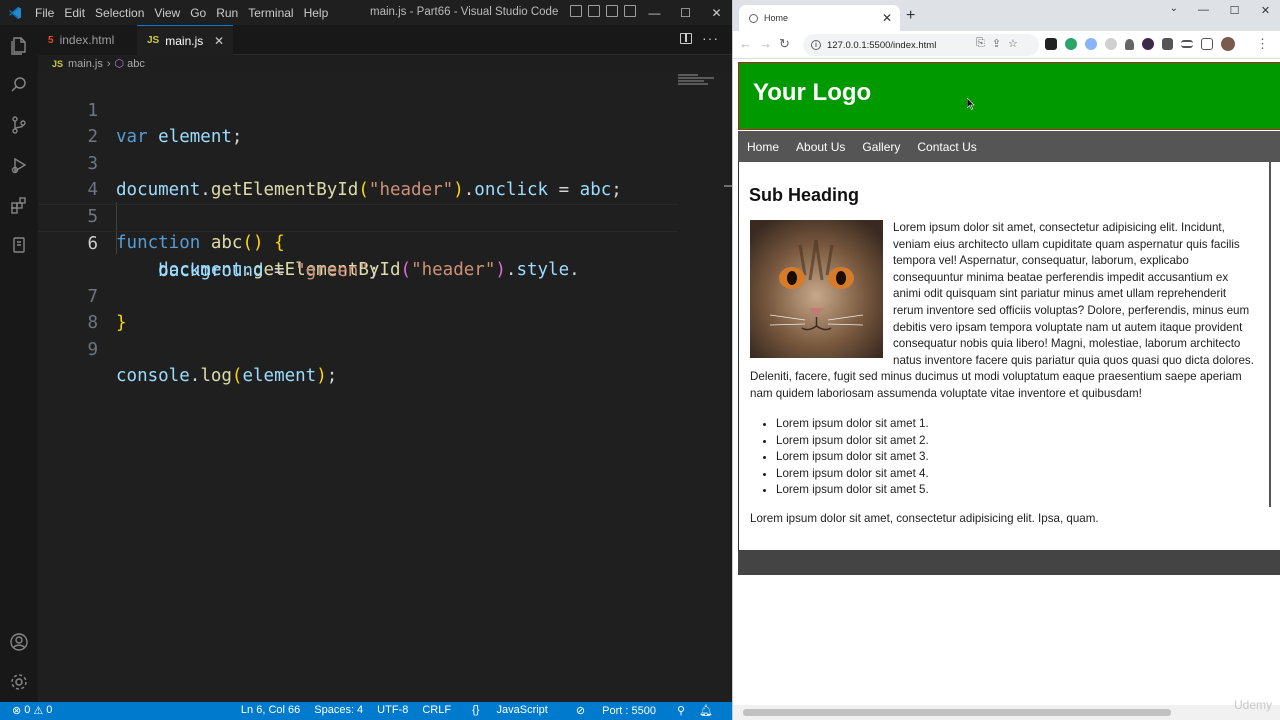 The image size is (1280, 720). I want to click on site-header: Your Logo, so click(1009, 96).